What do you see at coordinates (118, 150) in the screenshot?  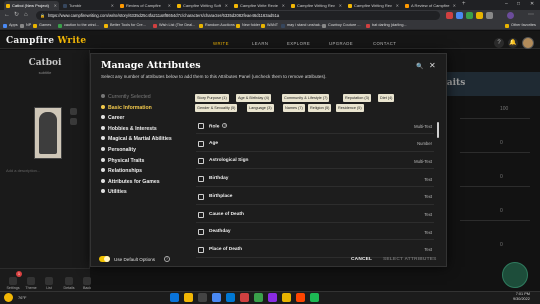 I see `category-item: Personality` at bounding box center [118, 150].